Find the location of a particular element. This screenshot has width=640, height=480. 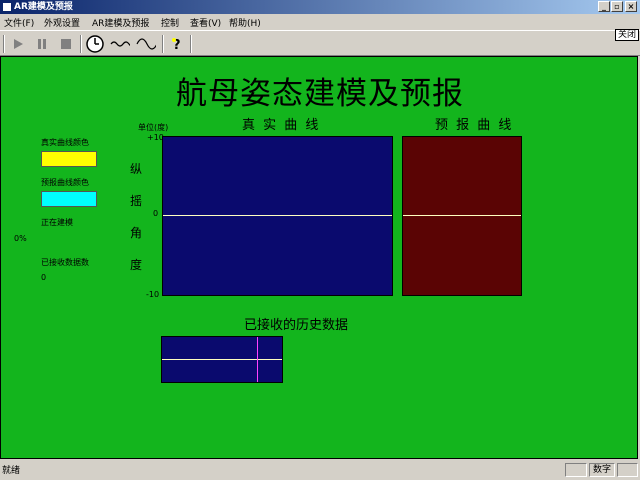

status-bar: 就绪 数字 is located at coordinates (320, 470).